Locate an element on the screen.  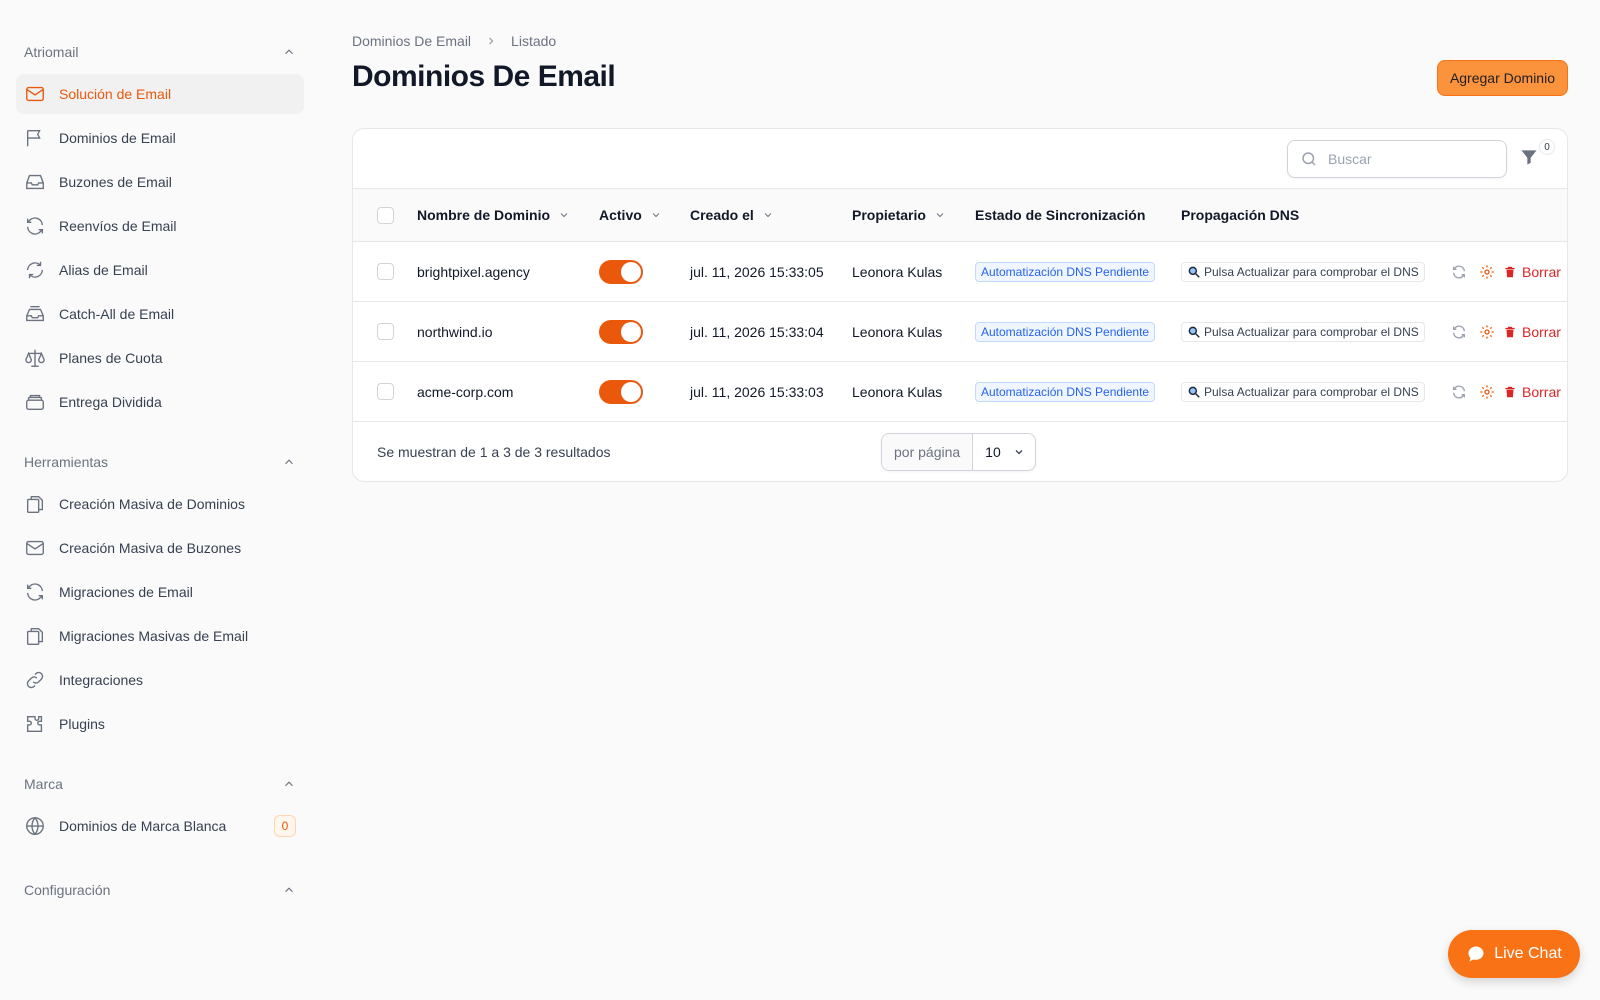
sidebar-item-creacion-masiva-de-dominios: Creación Masiva de Dominios is located at coordinates (160, 504).